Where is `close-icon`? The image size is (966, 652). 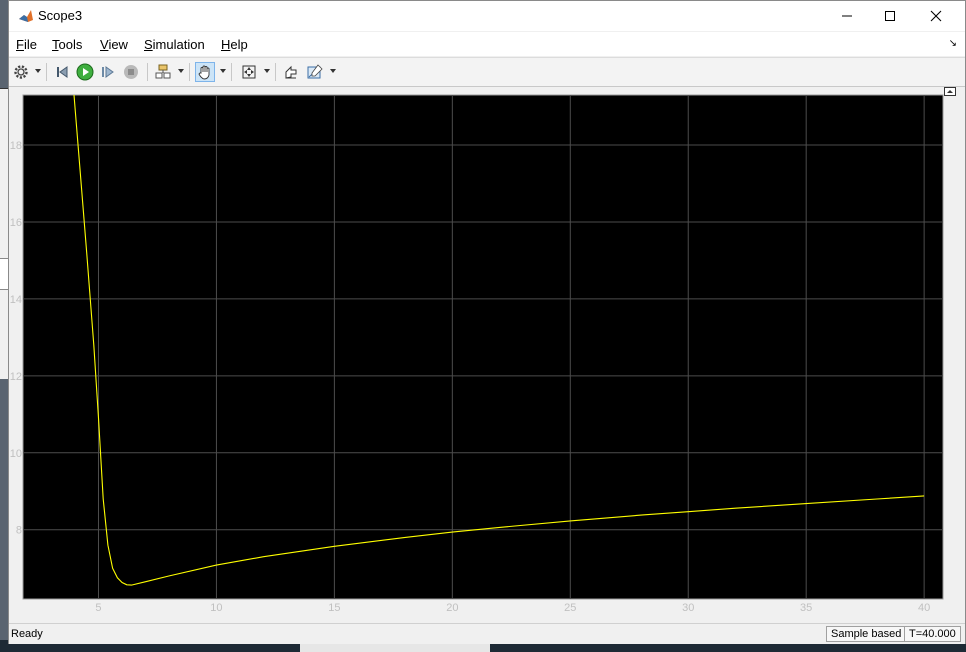
close-icon is located at coordinates (936, 16).